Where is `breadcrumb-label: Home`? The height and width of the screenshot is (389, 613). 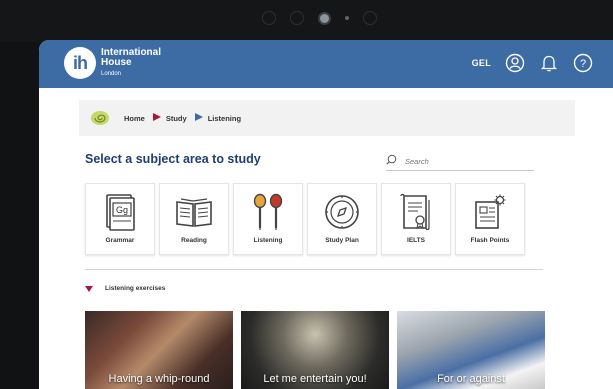 breadcrumb-label: Home is located at coordinates (134, 118).